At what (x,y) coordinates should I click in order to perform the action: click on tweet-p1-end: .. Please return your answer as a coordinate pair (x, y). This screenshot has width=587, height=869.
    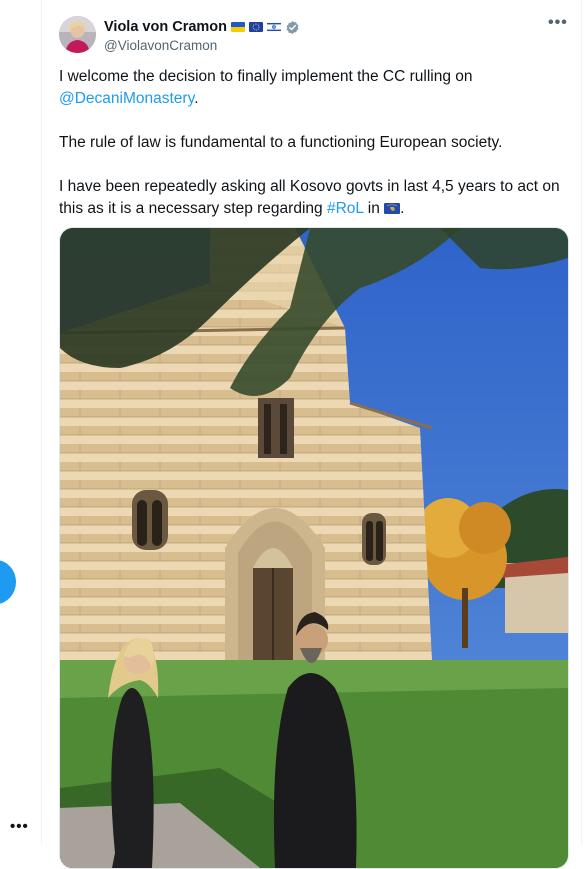
    Looking at the image, I should click on (196, 98).